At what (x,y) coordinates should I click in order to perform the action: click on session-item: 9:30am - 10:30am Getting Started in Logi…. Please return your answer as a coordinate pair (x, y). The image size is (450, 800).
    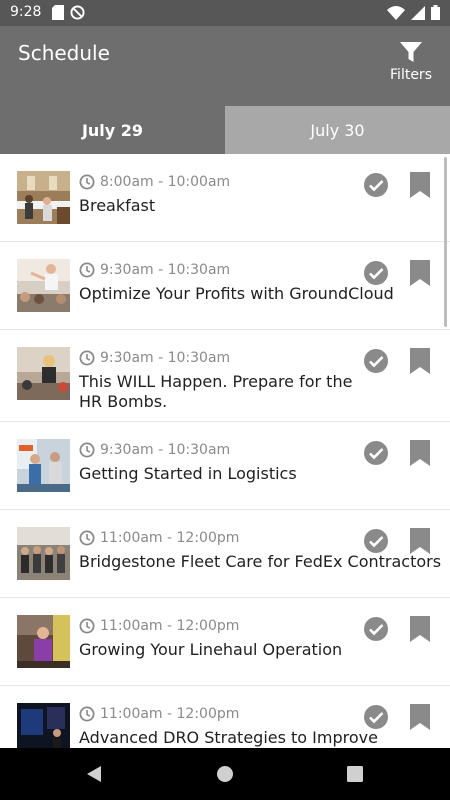
    Looking at the image, I should click on (225, 466).